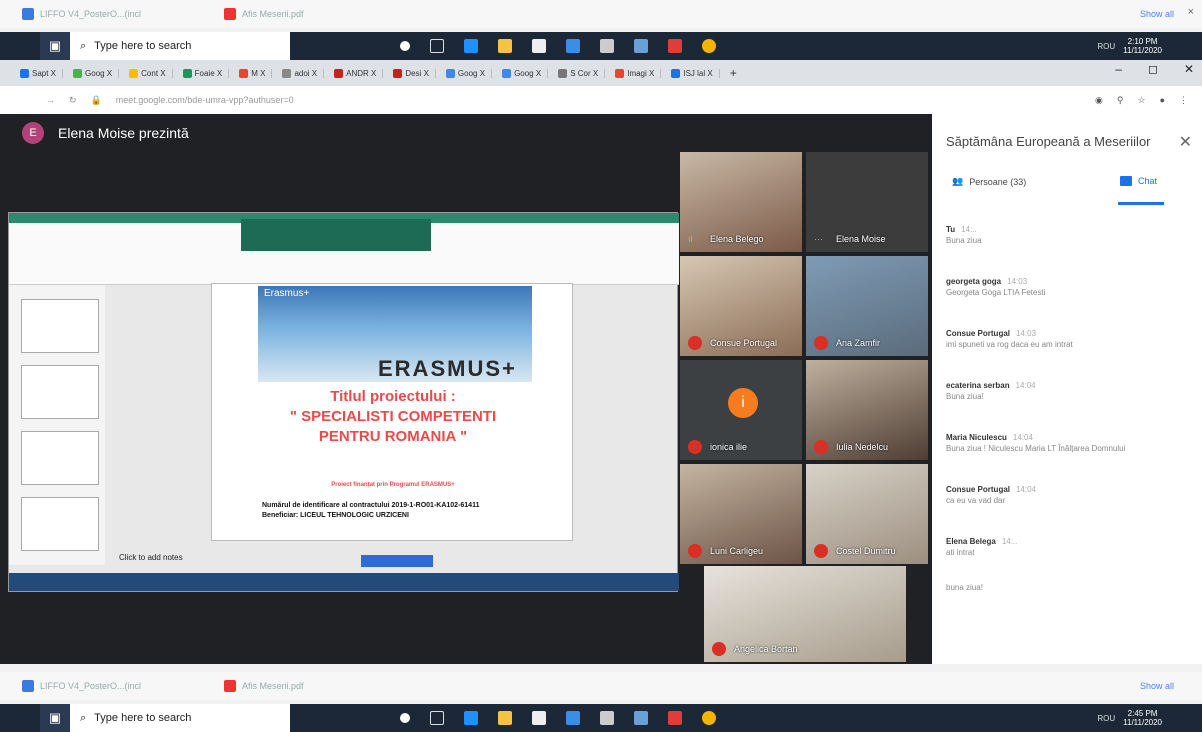  Describe the element at coordinates (867, 306) in the screenshot. I see `participant-tile: Ana Zamfir` at that location.